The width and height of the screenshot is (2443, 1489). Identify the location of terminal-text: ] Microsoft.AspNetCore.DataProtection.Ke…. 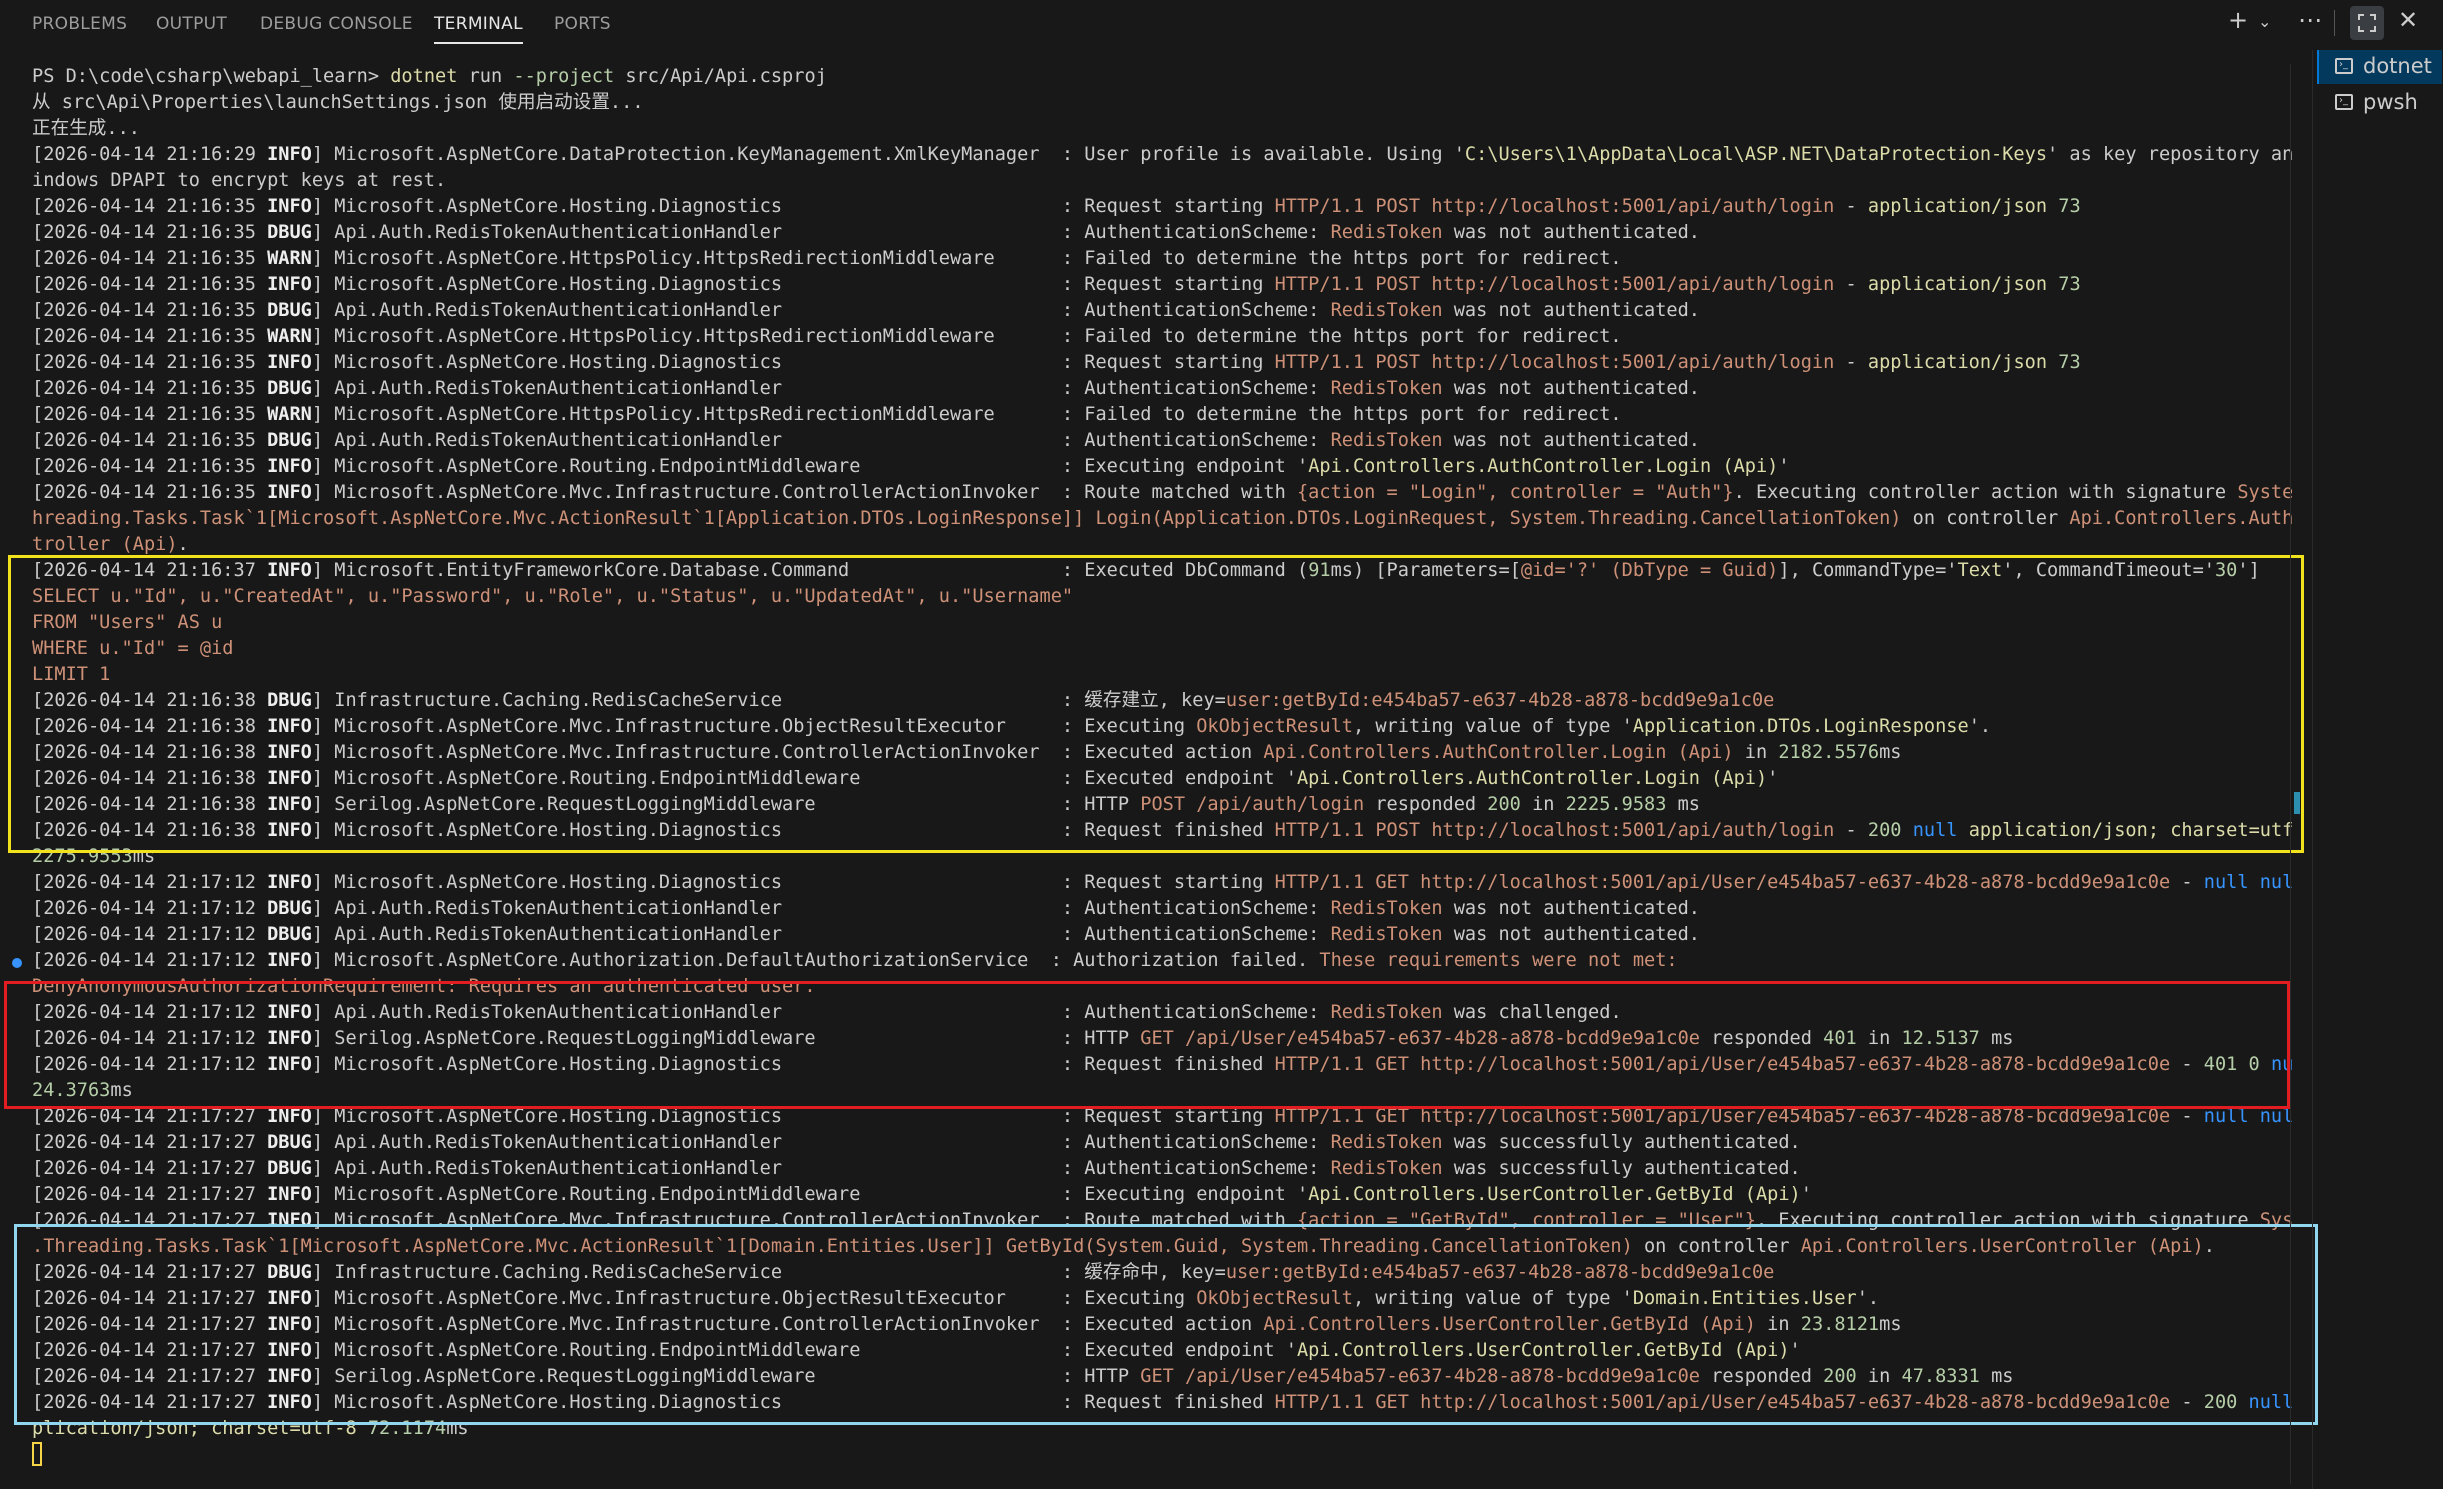
(888, 154).